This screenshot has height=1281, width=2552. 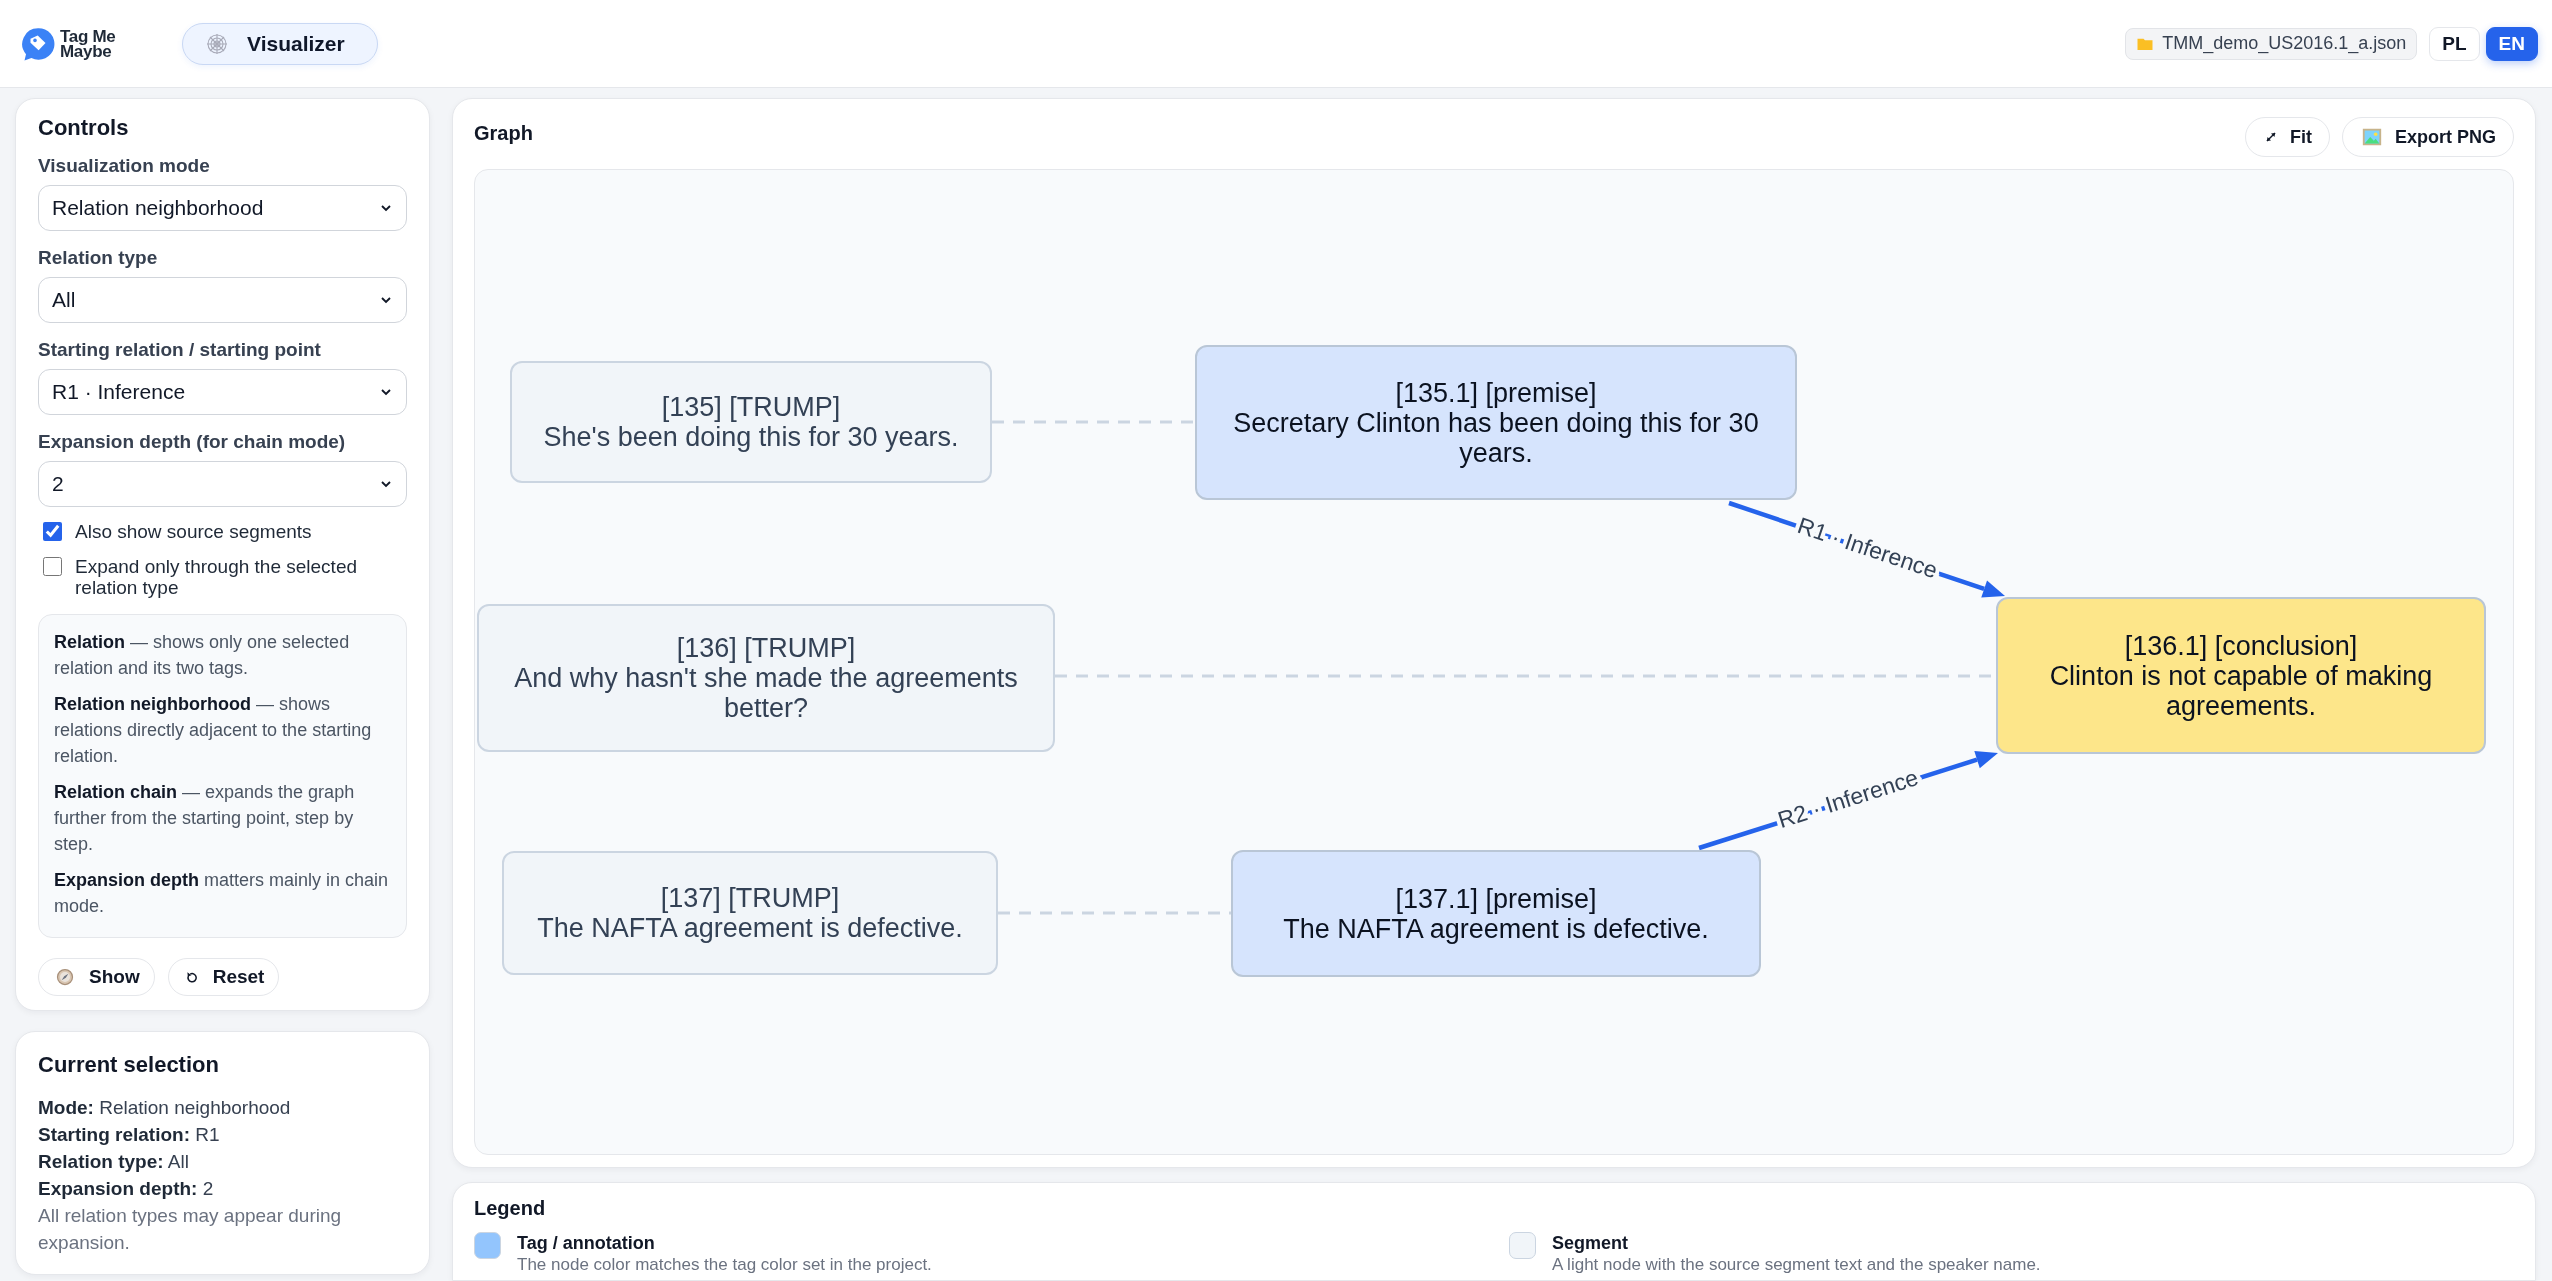 I want to click on field-label: Visualization mode, so click(x=124, y=166).